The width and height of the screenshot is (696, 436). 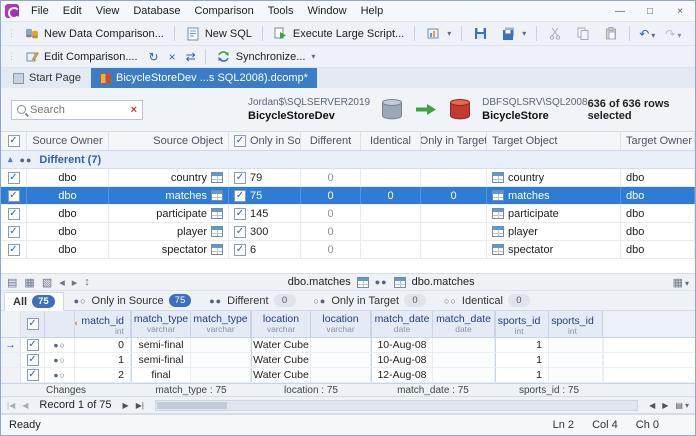 I want to click on table-row: dbo participate 145 0 participate dbo, so click(x=348, y=214).